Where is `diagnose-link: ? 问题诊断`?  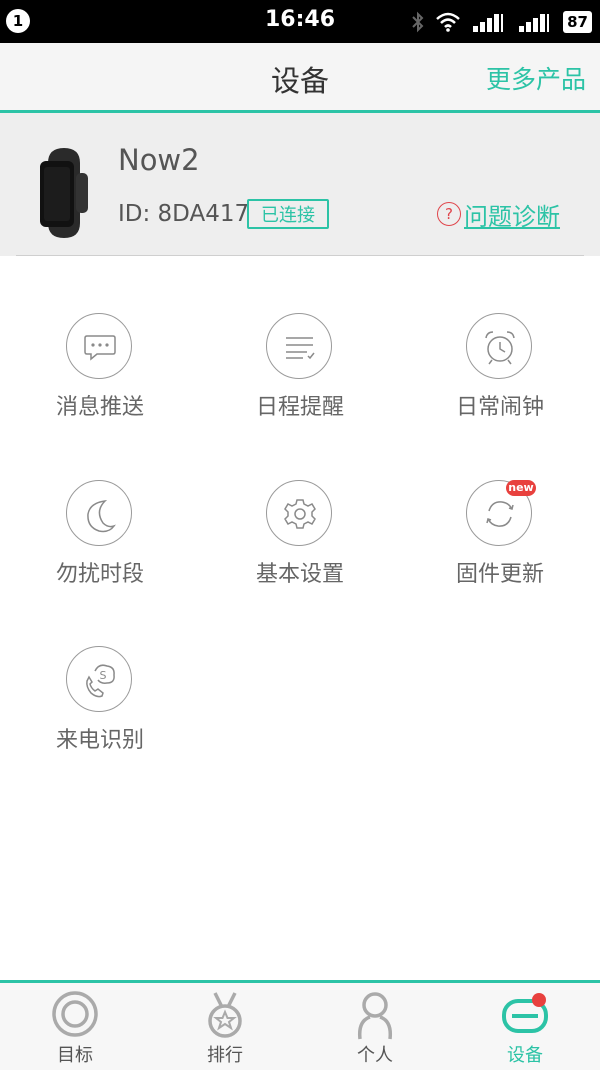
diagnose-link: ? 问题诊断 is located at coordinates (498, 214).